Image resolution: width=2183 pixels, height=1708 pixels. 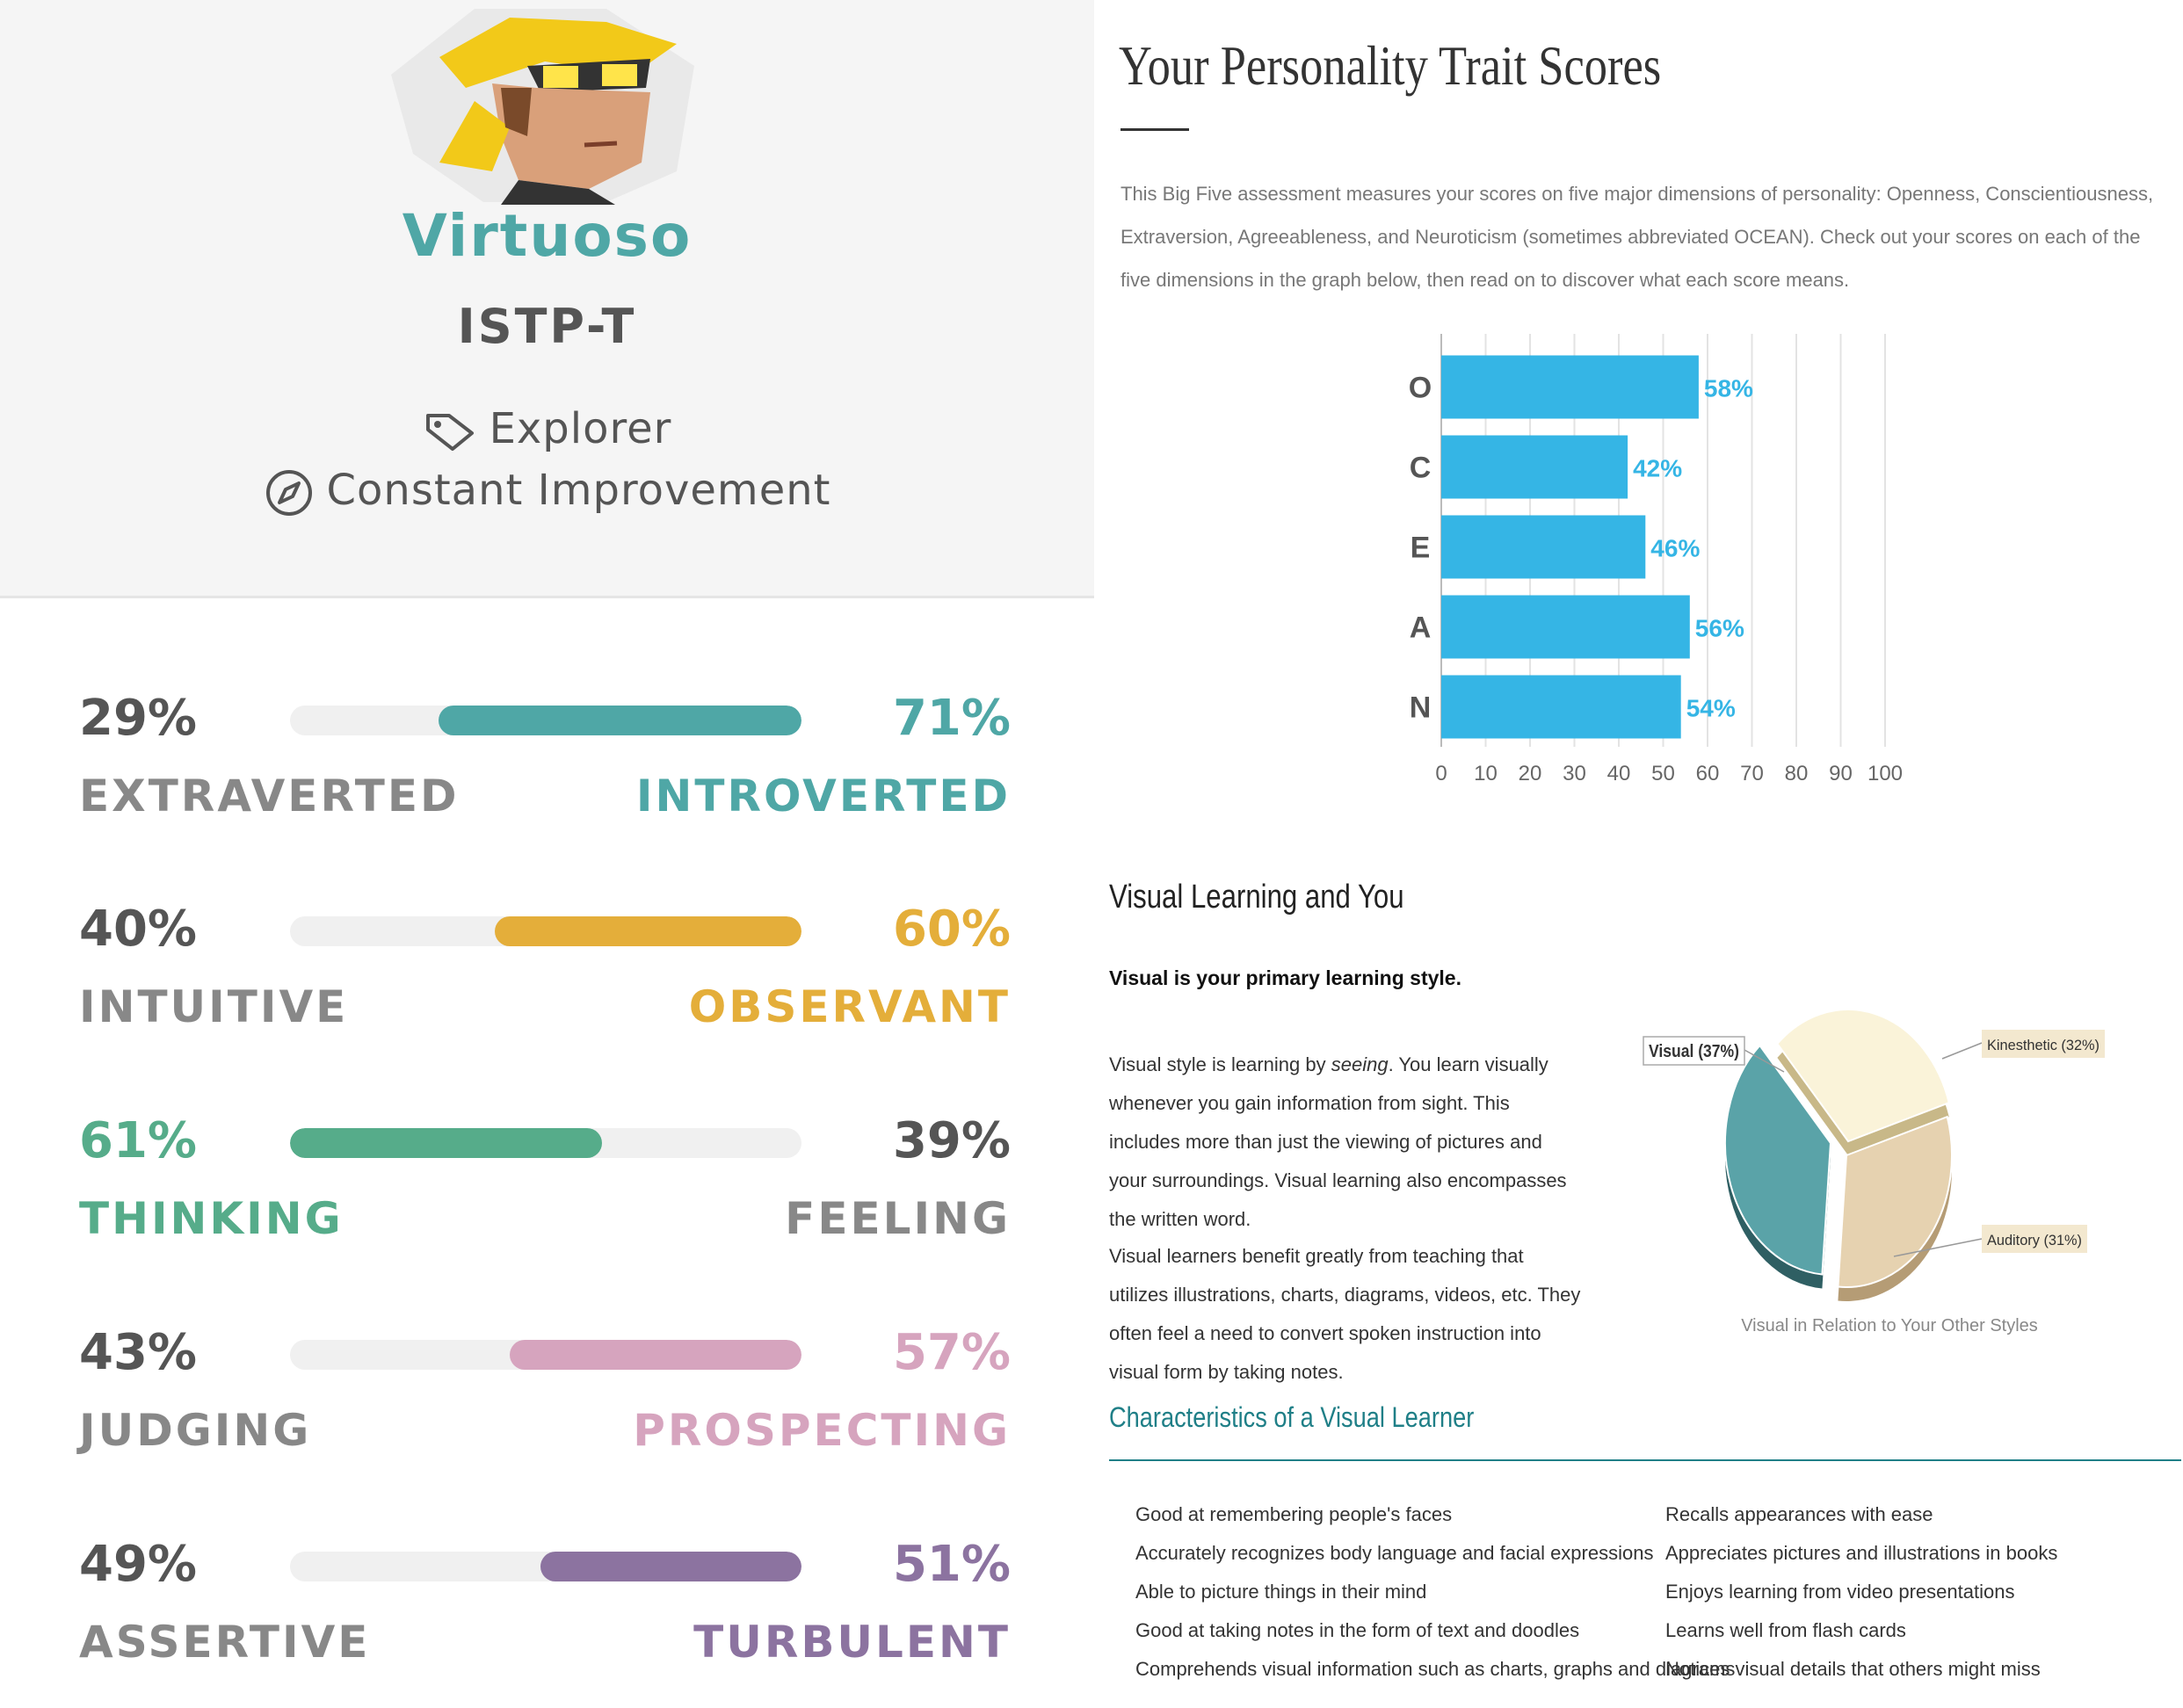 What do you see at coordinates (1421, 548) in the screenshot?
I see `category-label: E` at bounding box center [1421, 548].